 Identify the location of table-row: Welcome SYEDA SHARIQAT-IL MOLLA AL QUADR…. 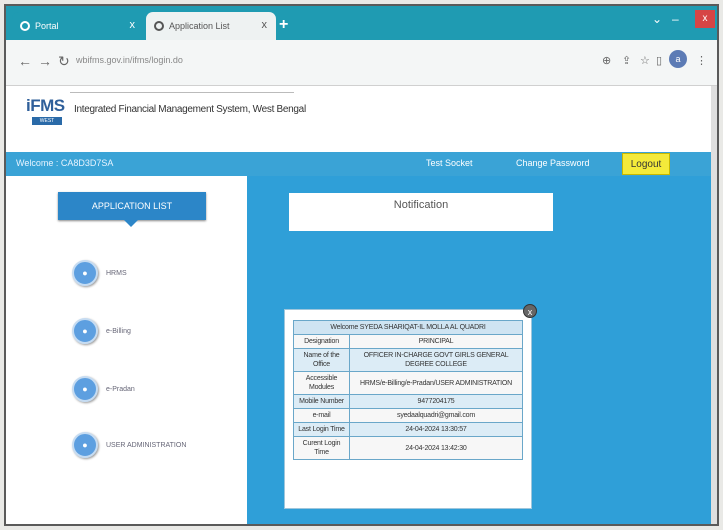
(408, 327).